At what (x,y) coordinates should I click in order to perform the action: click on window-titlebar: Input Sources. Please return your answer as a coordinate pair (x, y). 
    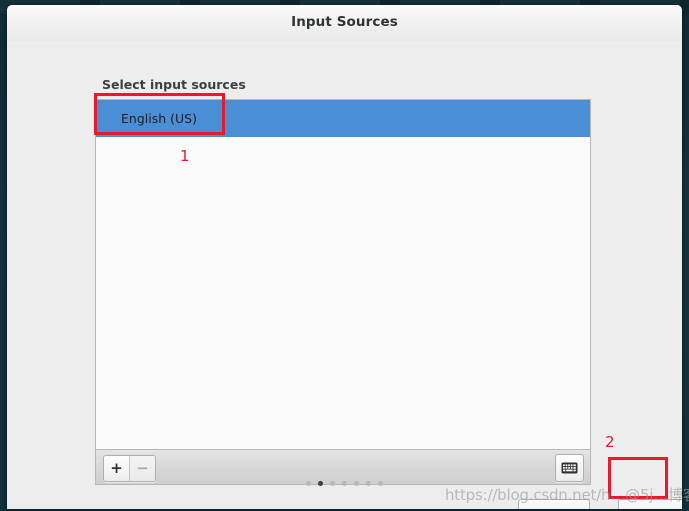
    Looking at the image, I should click on (344, 23).